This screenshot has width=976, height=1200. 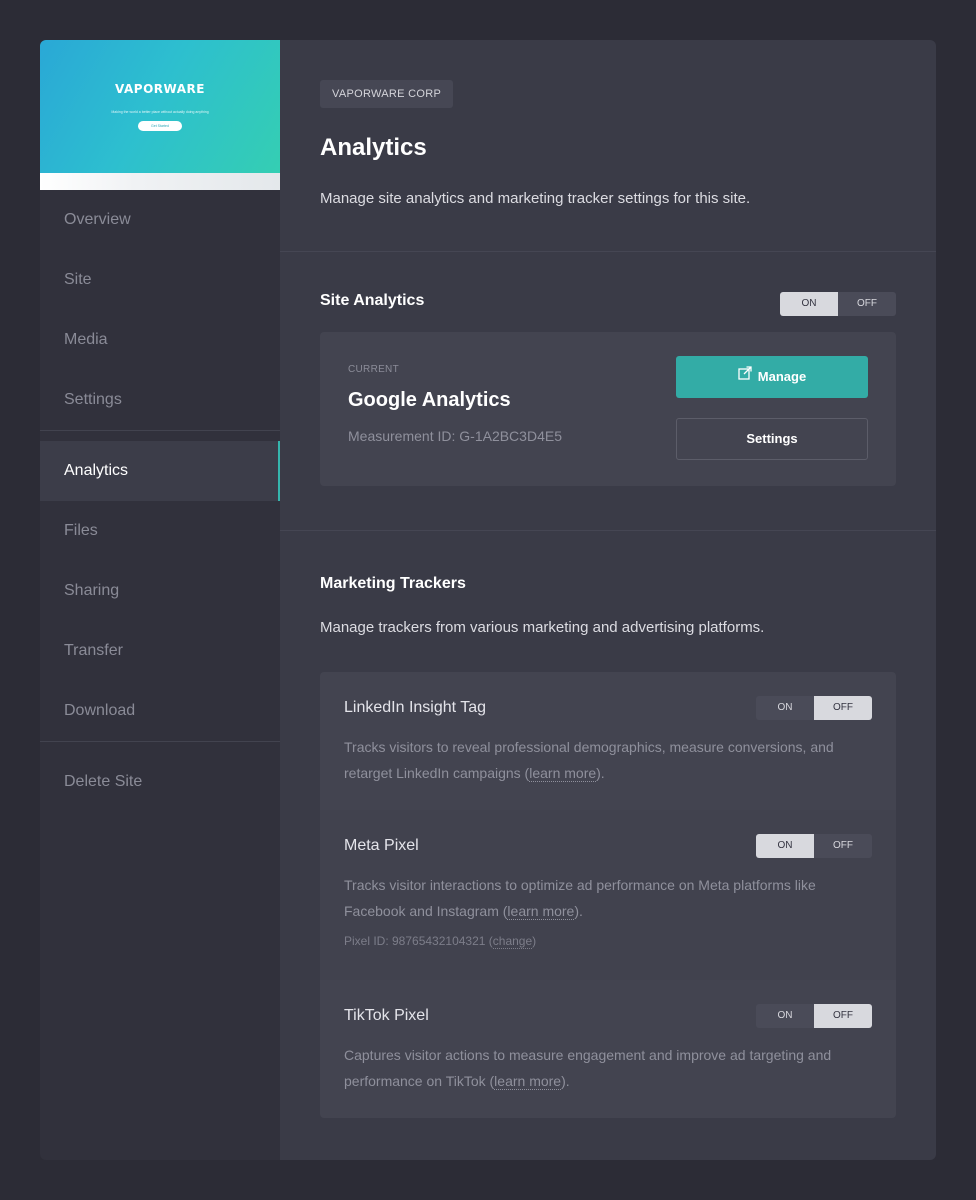 I want to click on change-link: change, so click(x=512, y=941).